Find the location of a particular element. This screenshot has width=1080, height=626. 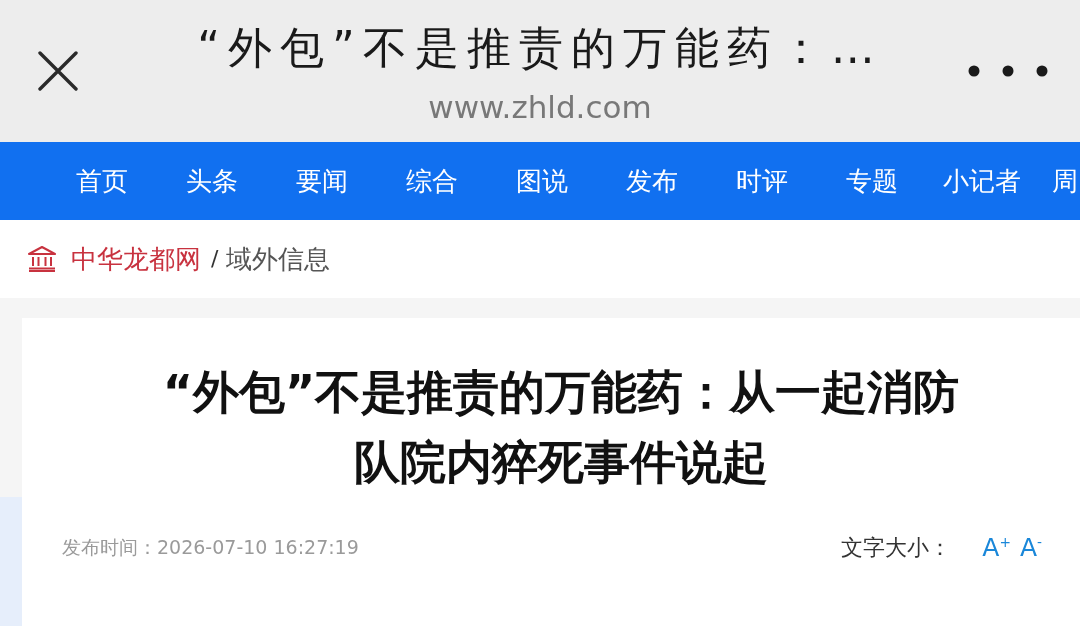

more-button is located at coordinates (1008, 71).